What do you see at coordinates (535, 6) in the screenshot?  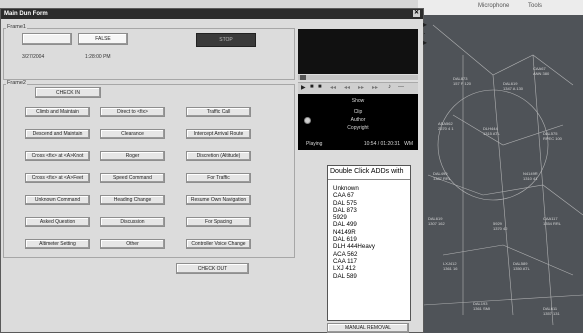 I see `tools-button: Tools` at bounding box center [535, 6].